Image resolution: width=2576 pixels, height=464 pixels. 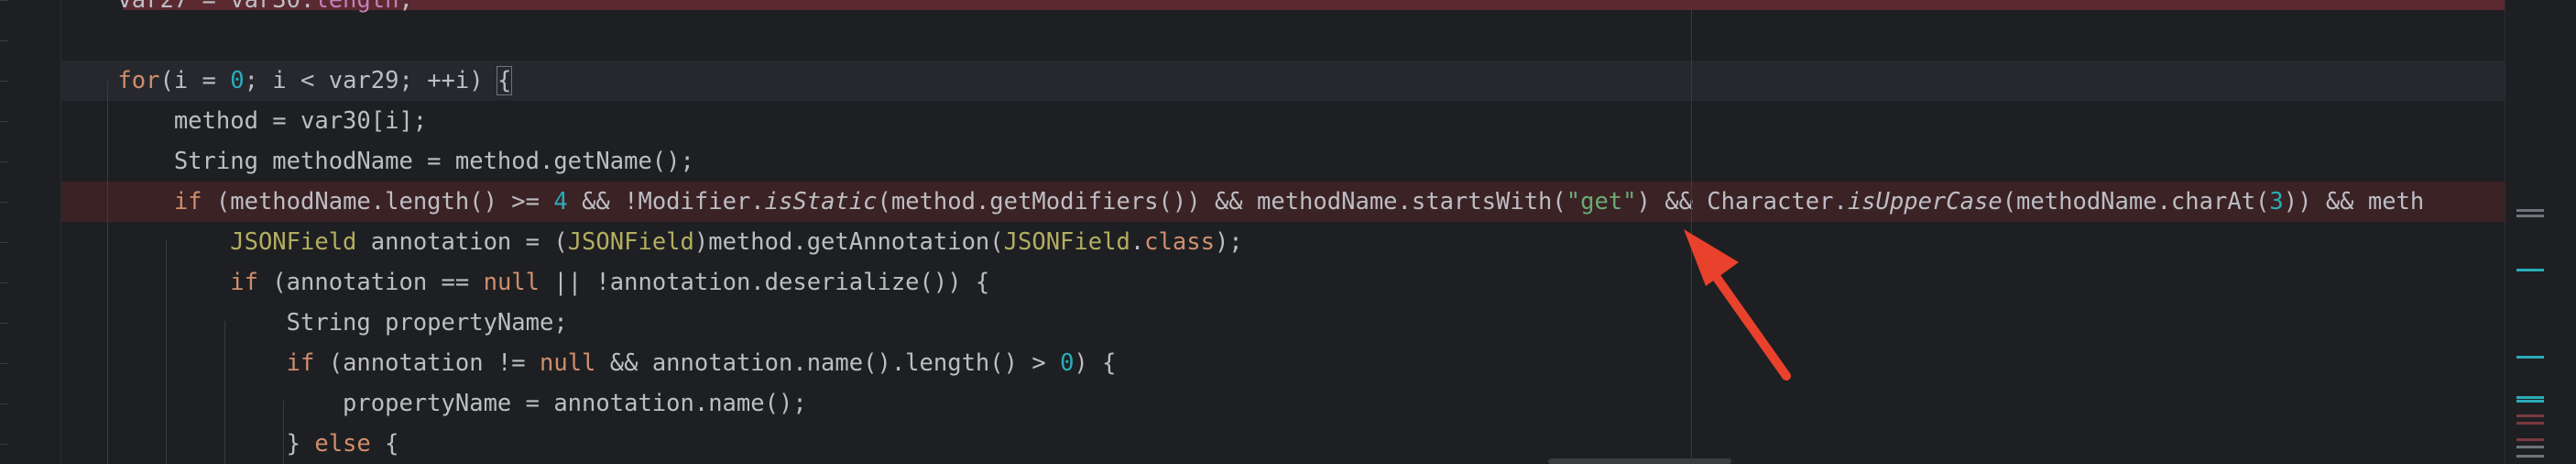 I want to click on code-token: 4, so click(x=561, y=201).